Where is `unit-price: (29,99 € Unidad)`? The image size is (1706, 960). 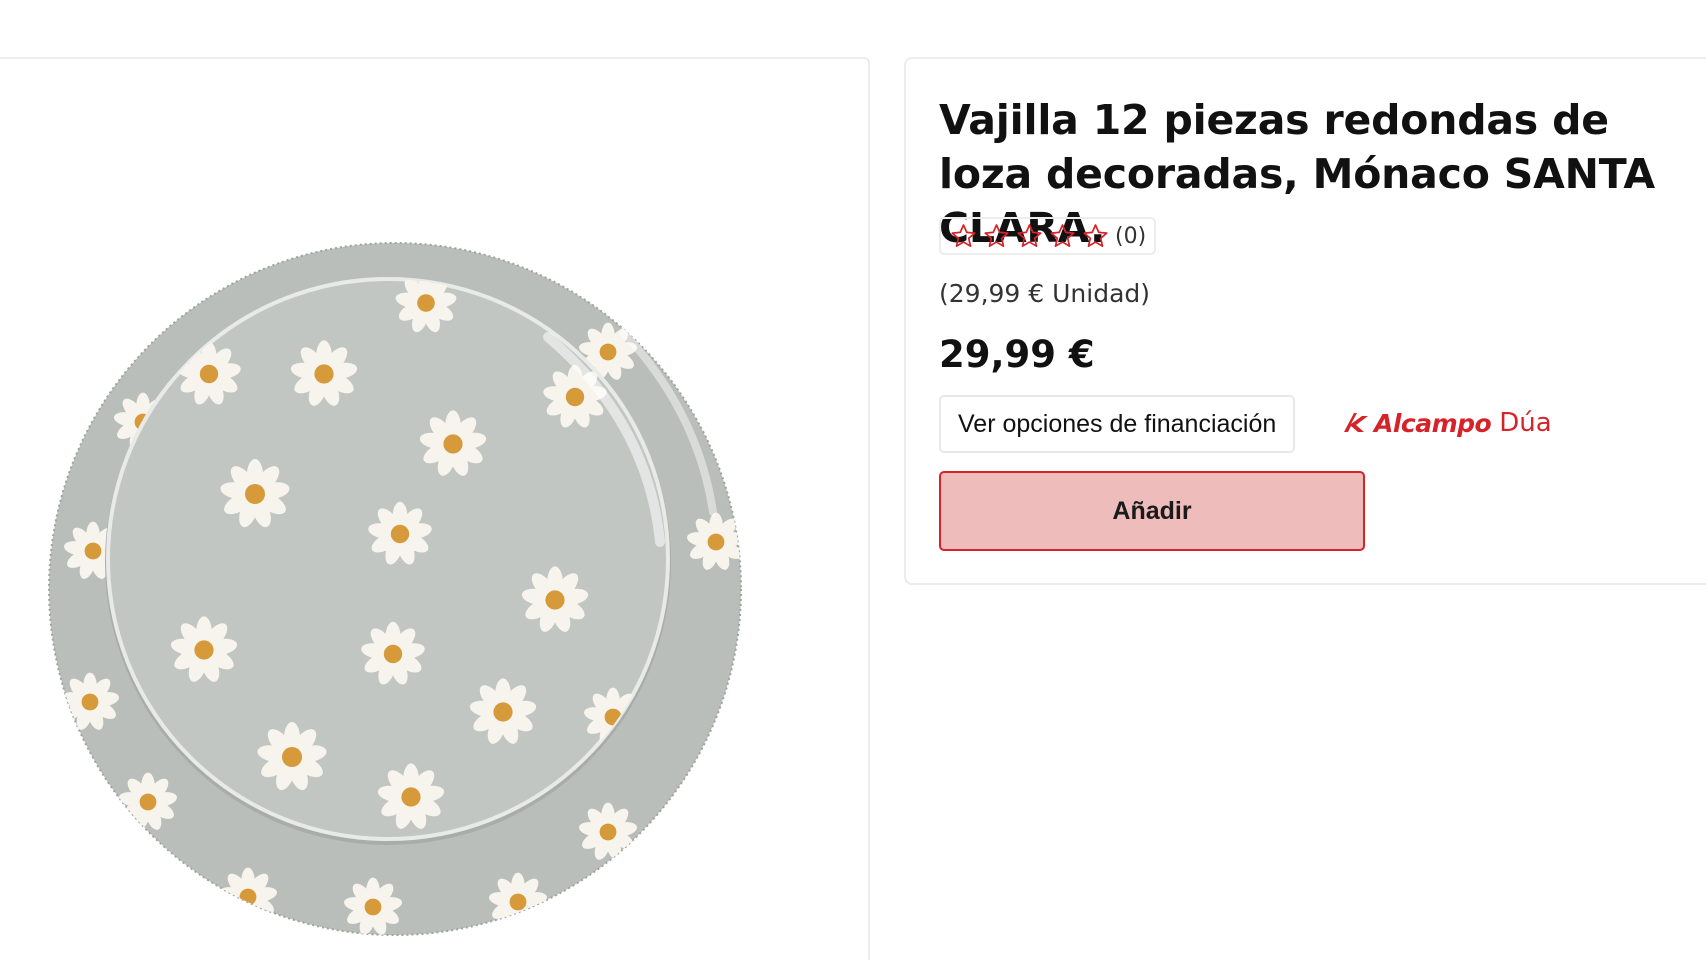
unit-price: (29,99 € Unidad) is located at coordinates (1045, 293).